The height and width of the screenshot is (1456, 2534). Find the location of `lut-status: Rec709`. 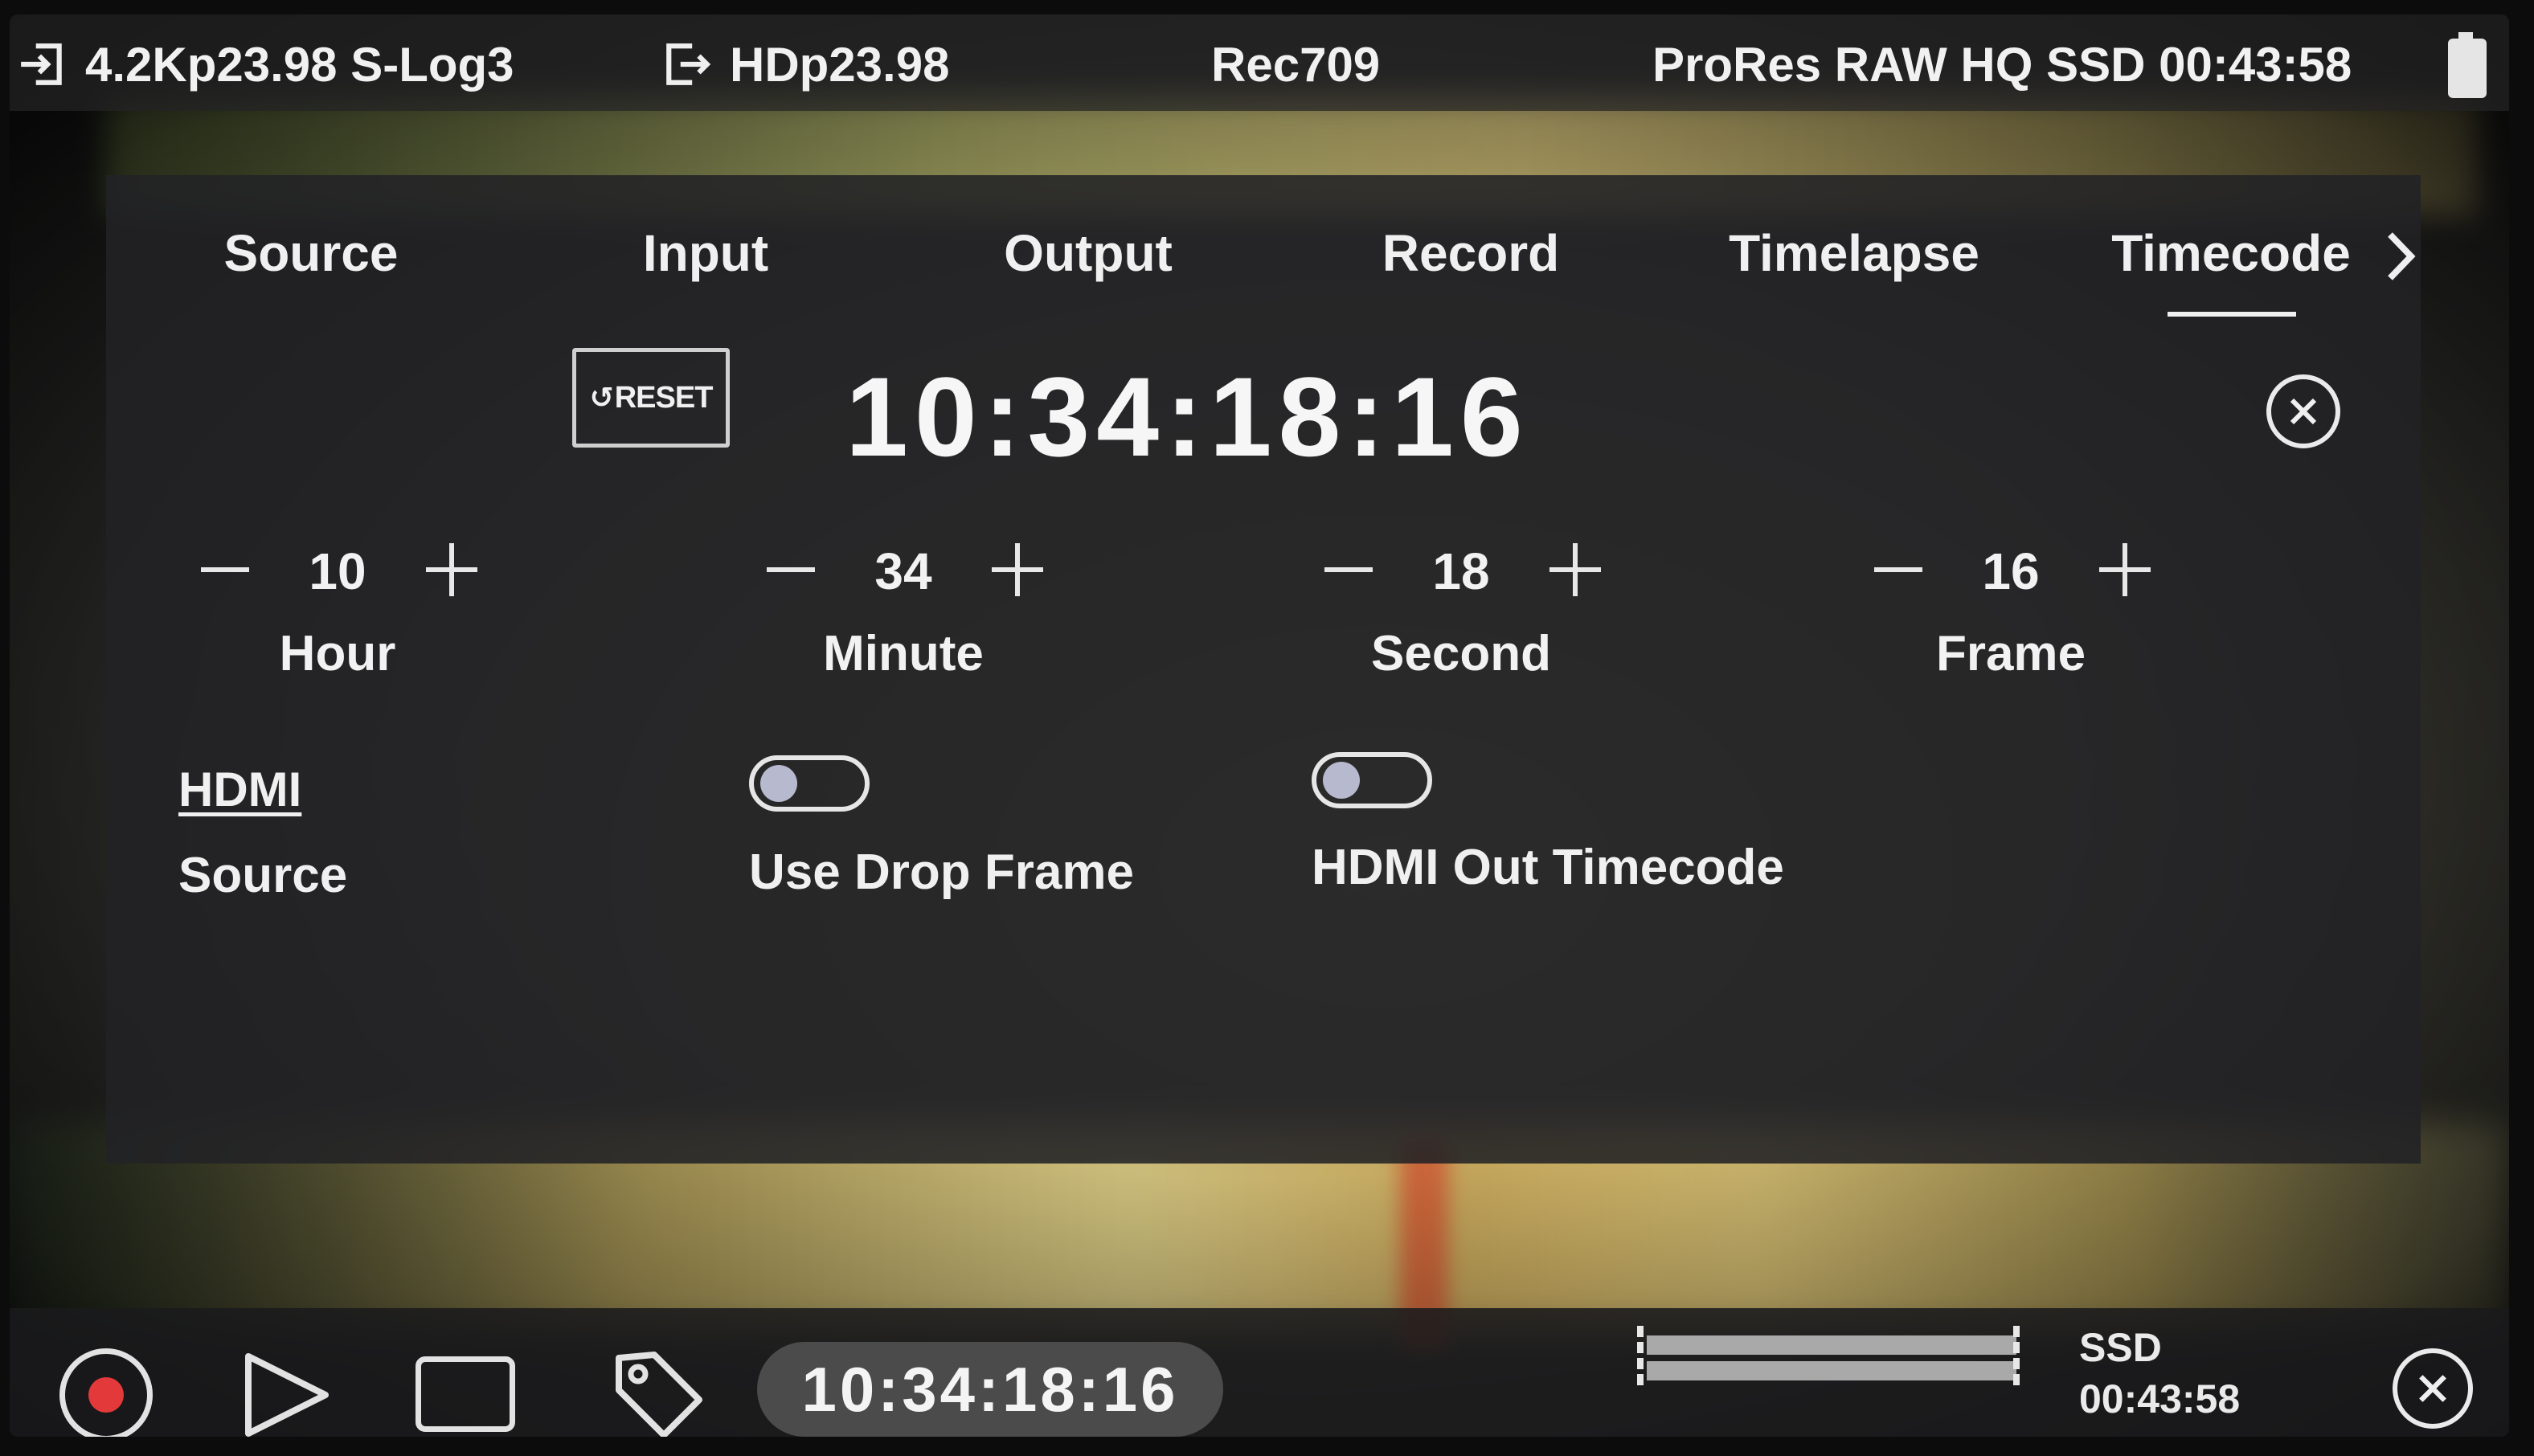

lut-status: Rec709 is located at coordinates (1295, 64).